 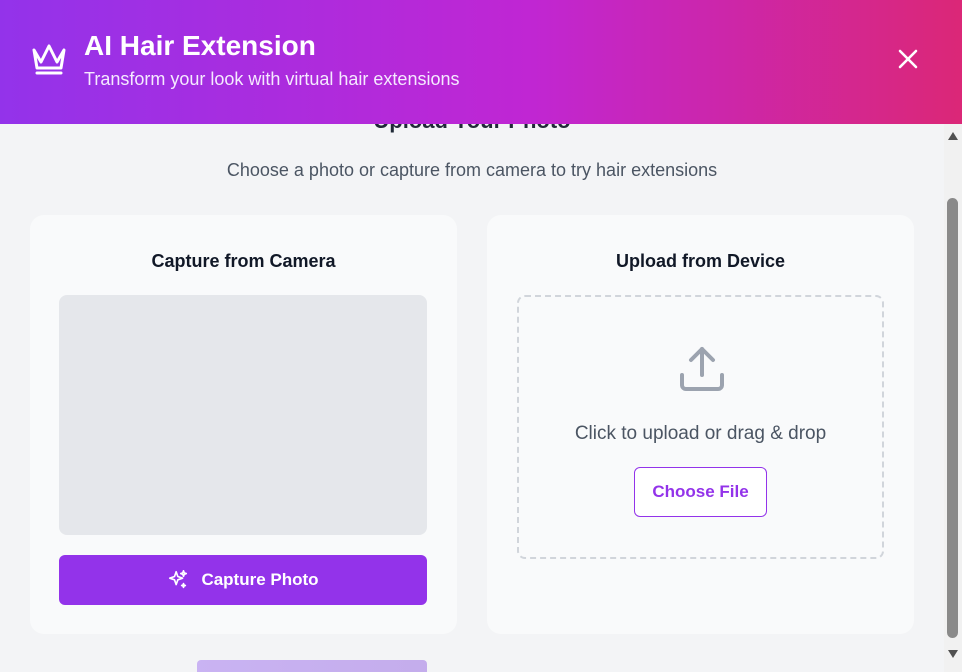 What do you see at coordinates (243, 261) in the screenshot?
I see `camera-card-title: Capture from Camera` at bounding box center [243, 261].